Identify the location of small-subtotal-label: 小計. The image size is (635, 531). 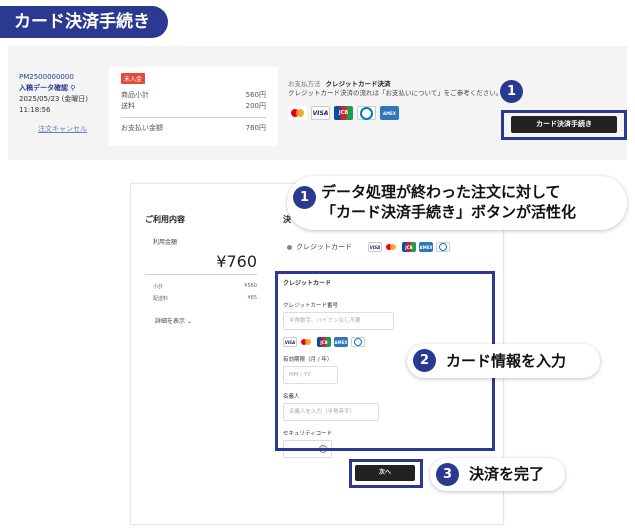
(158, 287).